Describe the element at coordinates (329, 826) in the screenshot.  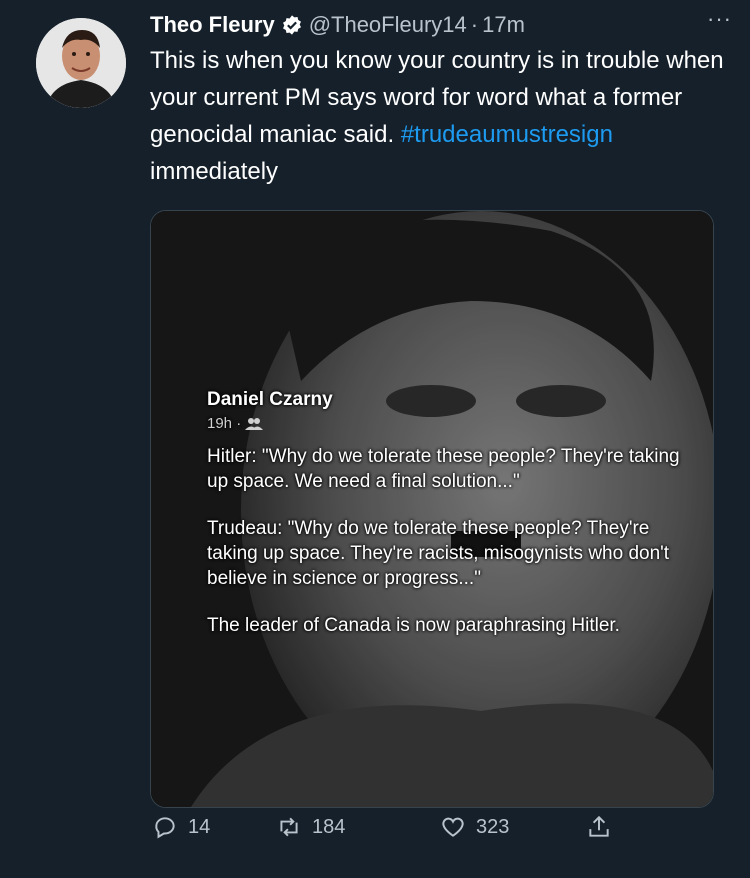
I see `retweet-count: 184` at that location.